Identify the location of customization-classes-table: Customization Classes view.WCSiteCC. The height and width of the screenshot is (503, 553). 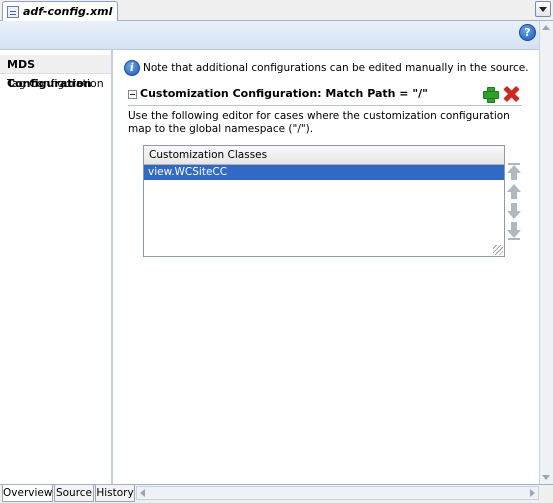
(324, 201).